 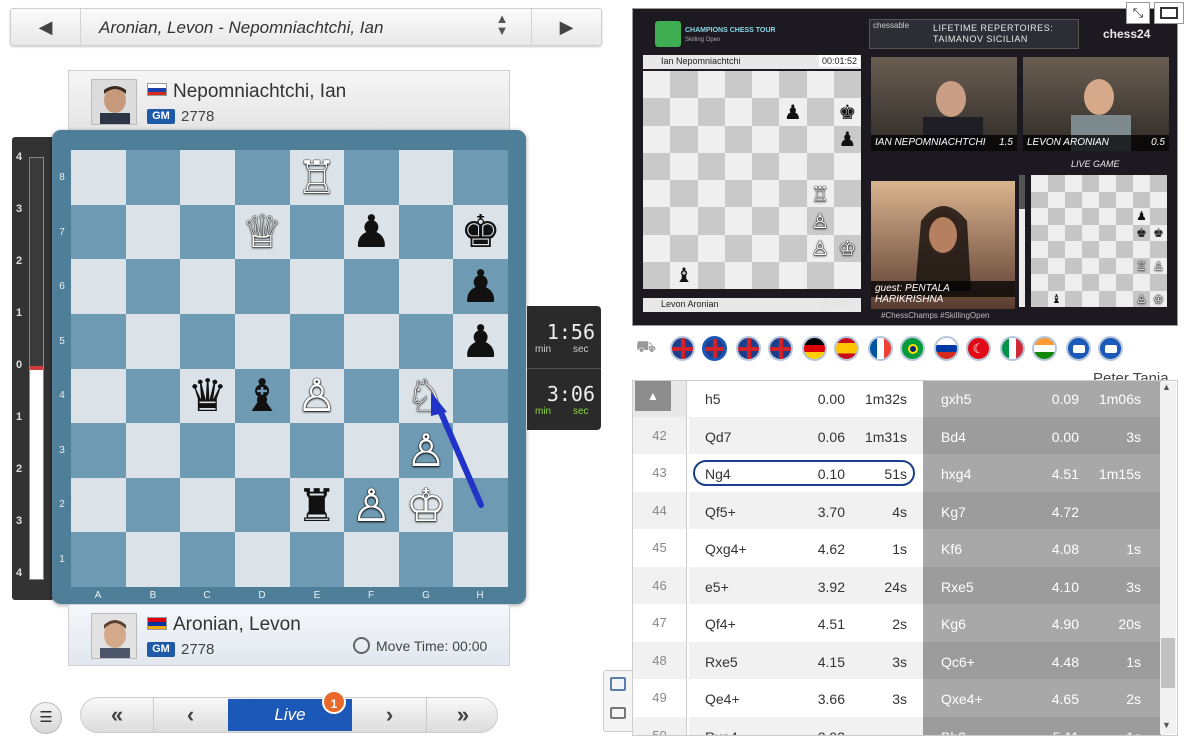 What do you see at coordinates (722, 699) in the screenshot?
I see `white-move: Qe4+` at bounding box center [722, 699].